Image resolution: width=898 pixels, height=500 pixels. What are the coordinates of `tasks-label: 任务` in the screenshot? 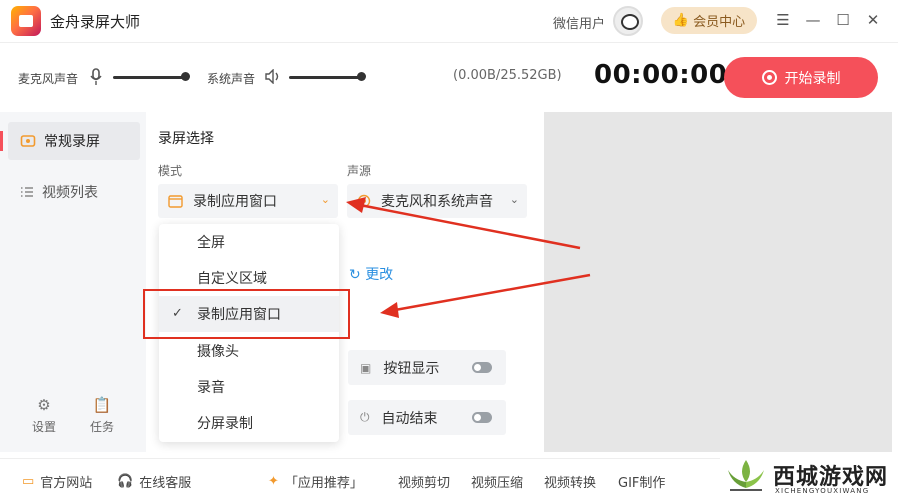 It's located at (101, 427).